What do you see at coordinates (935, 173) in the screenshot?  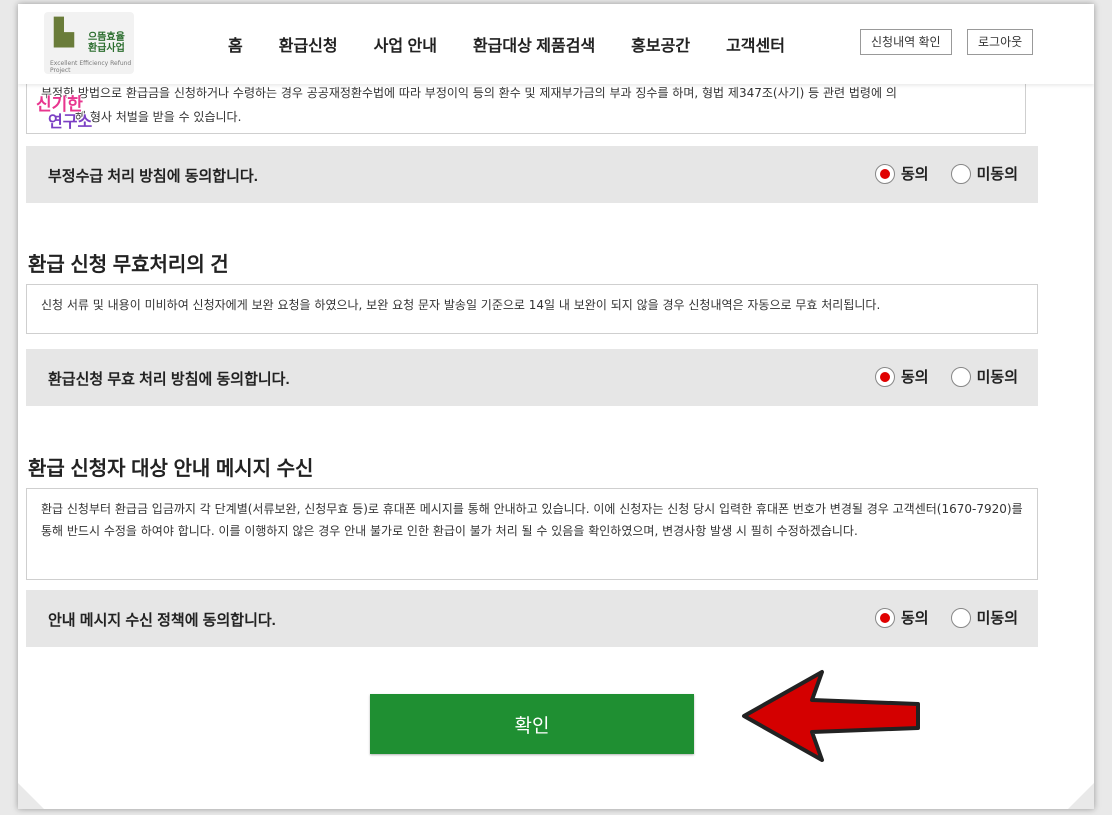 I see `radio-group-fraud: 동의 미동의` at bounding box center [935, 173].